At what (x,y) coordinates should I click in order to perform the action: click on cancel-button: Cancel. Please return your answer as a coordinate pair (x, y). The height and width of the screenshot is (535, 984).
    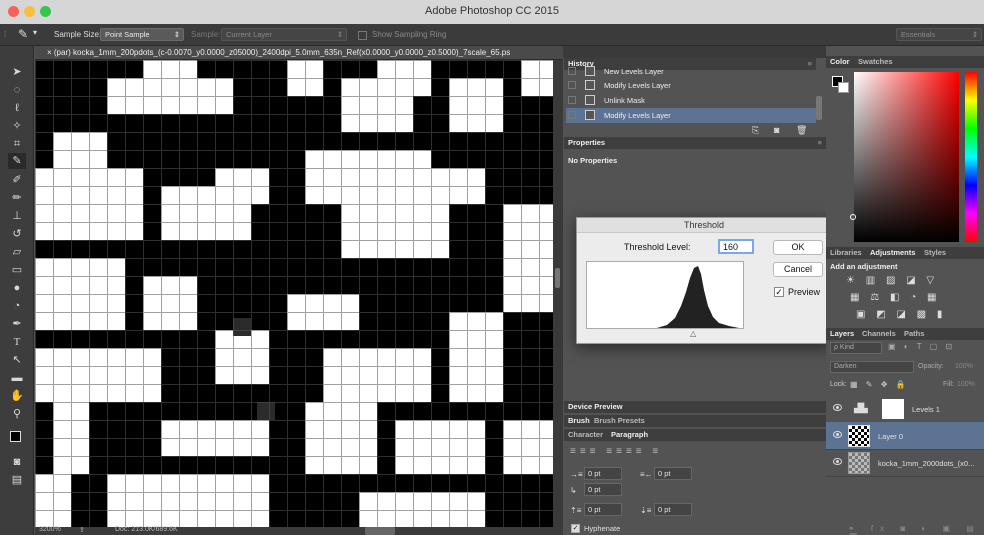
    Looking at the image, I should click on (798, 269).